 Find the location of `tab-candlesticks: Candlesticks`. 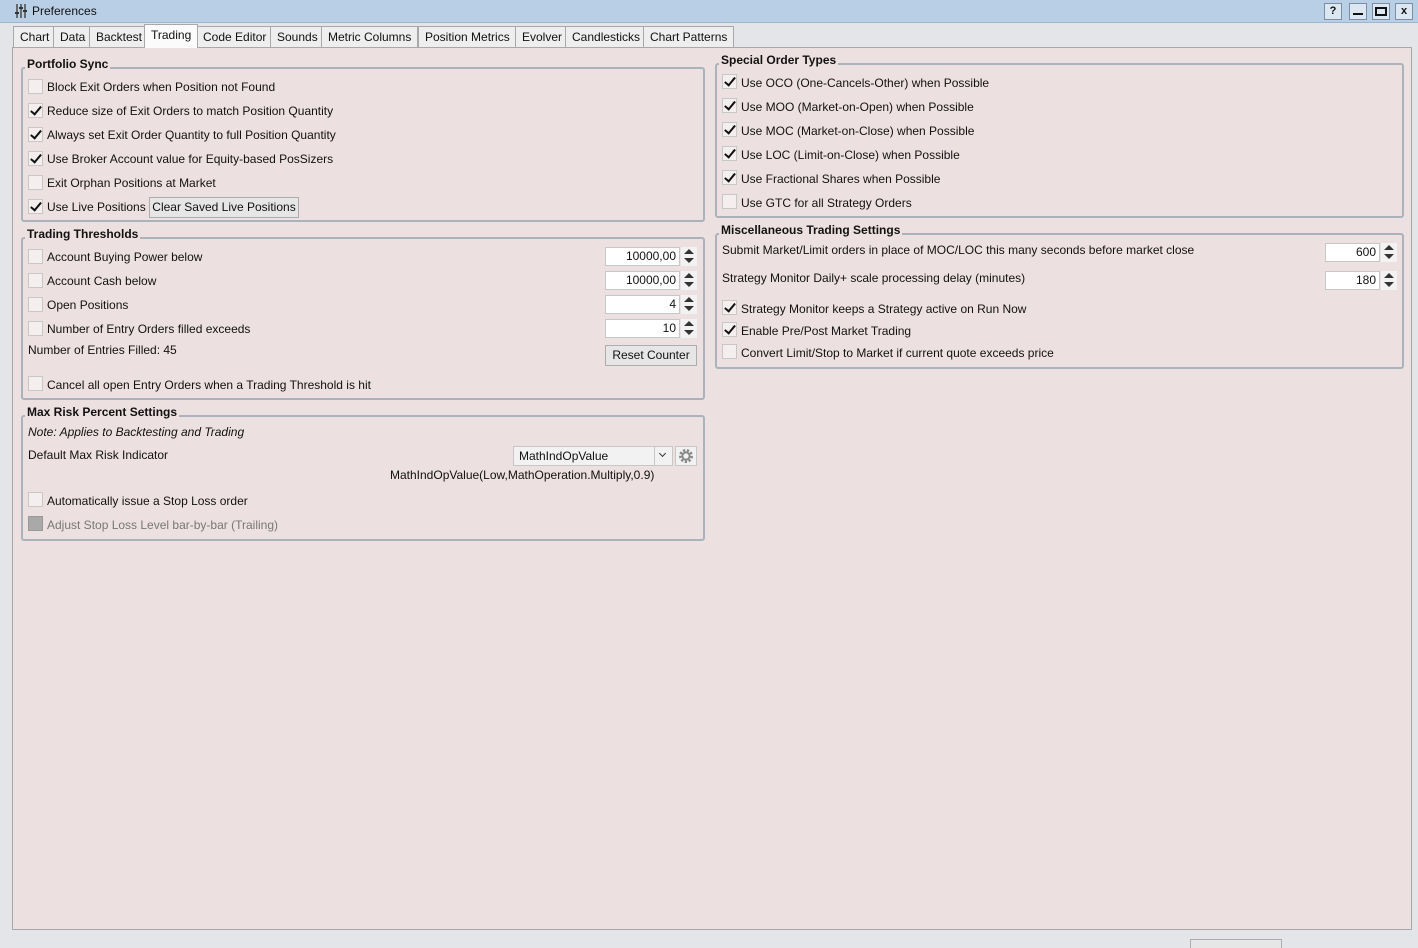

tab-candlesticks: Candlesticks is located at coordinates (606, 36).